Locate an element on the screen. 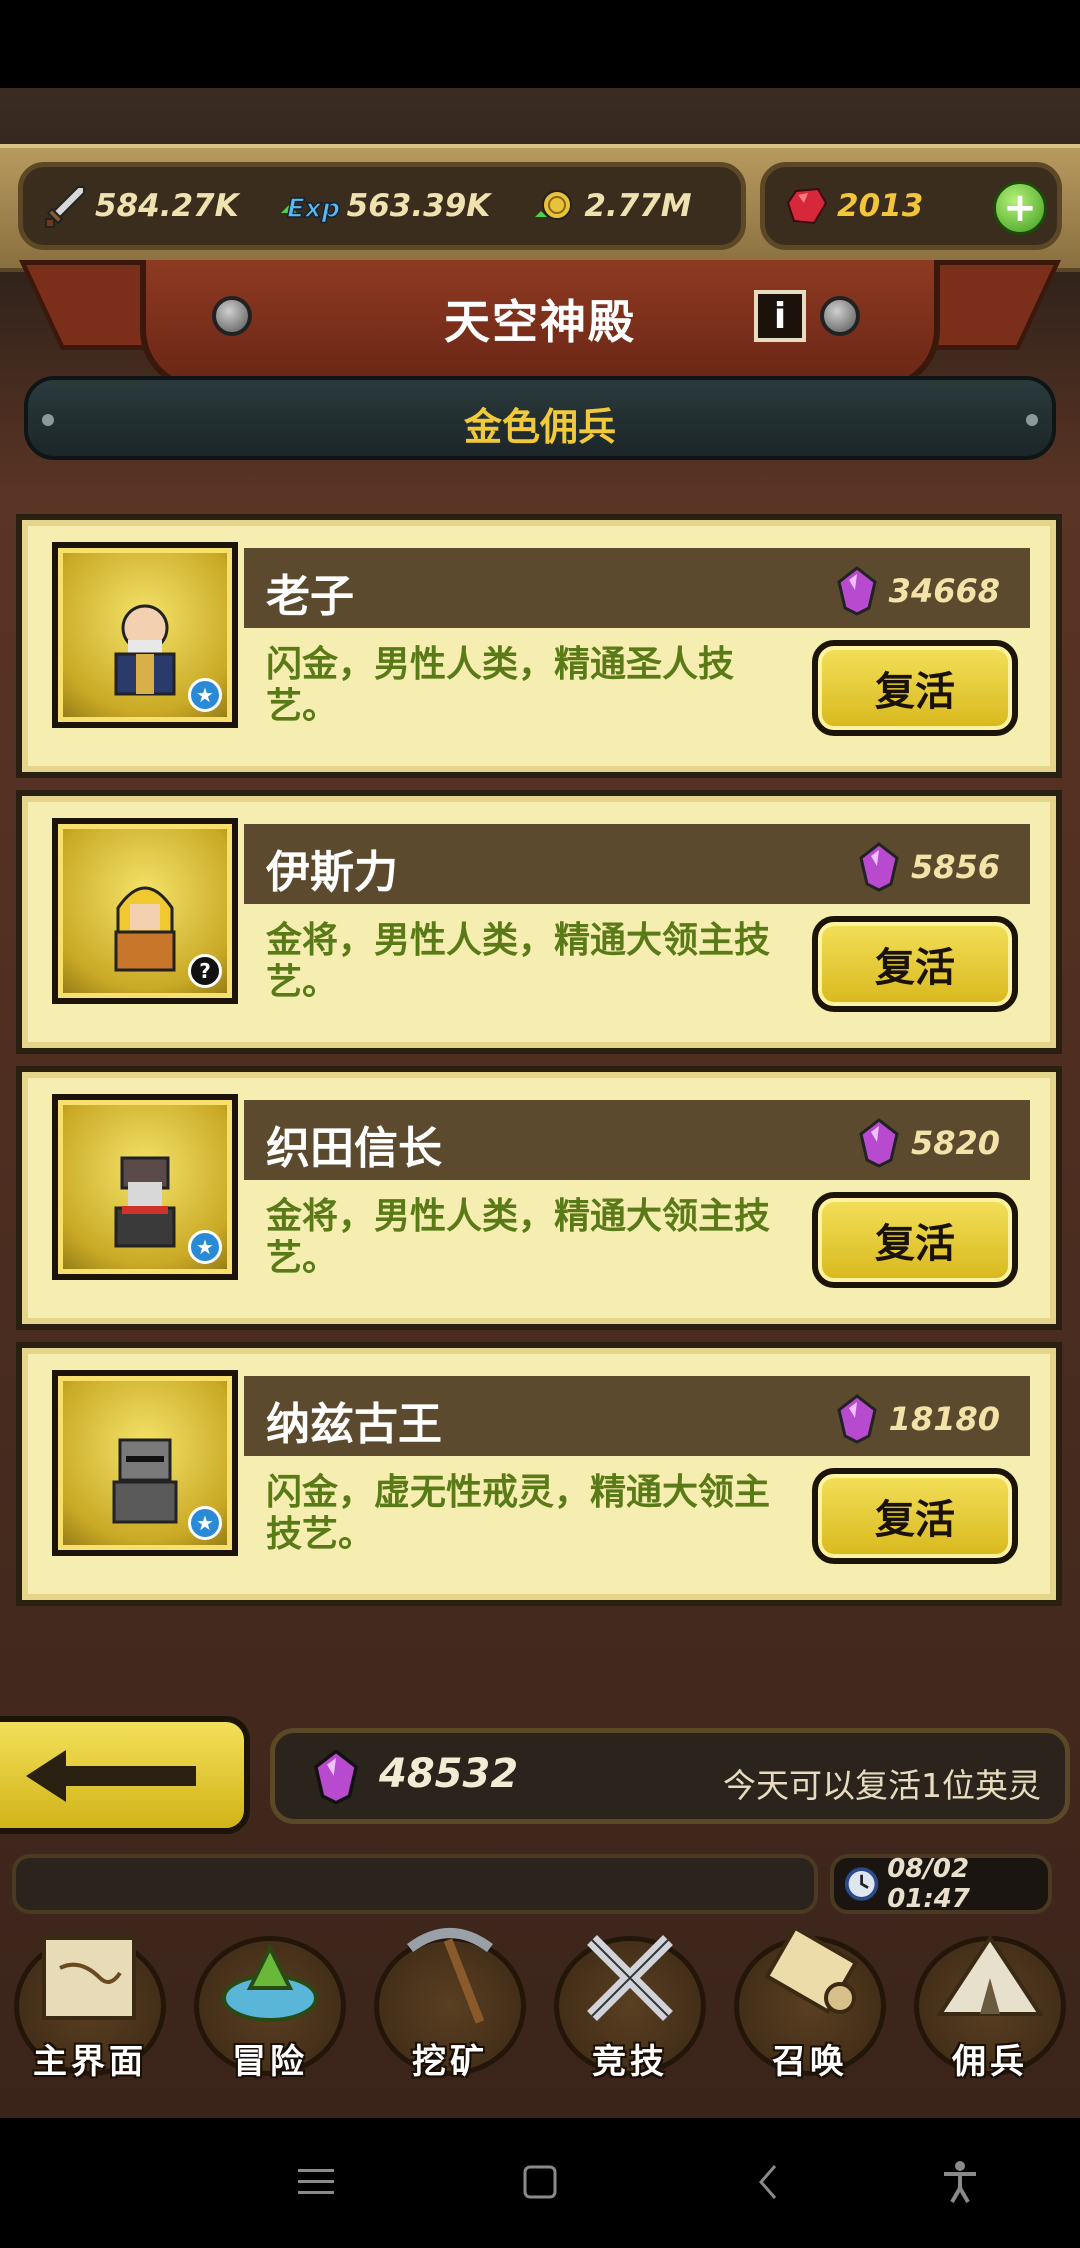  hero-portrait: ? is located at coordinates (145, 911).